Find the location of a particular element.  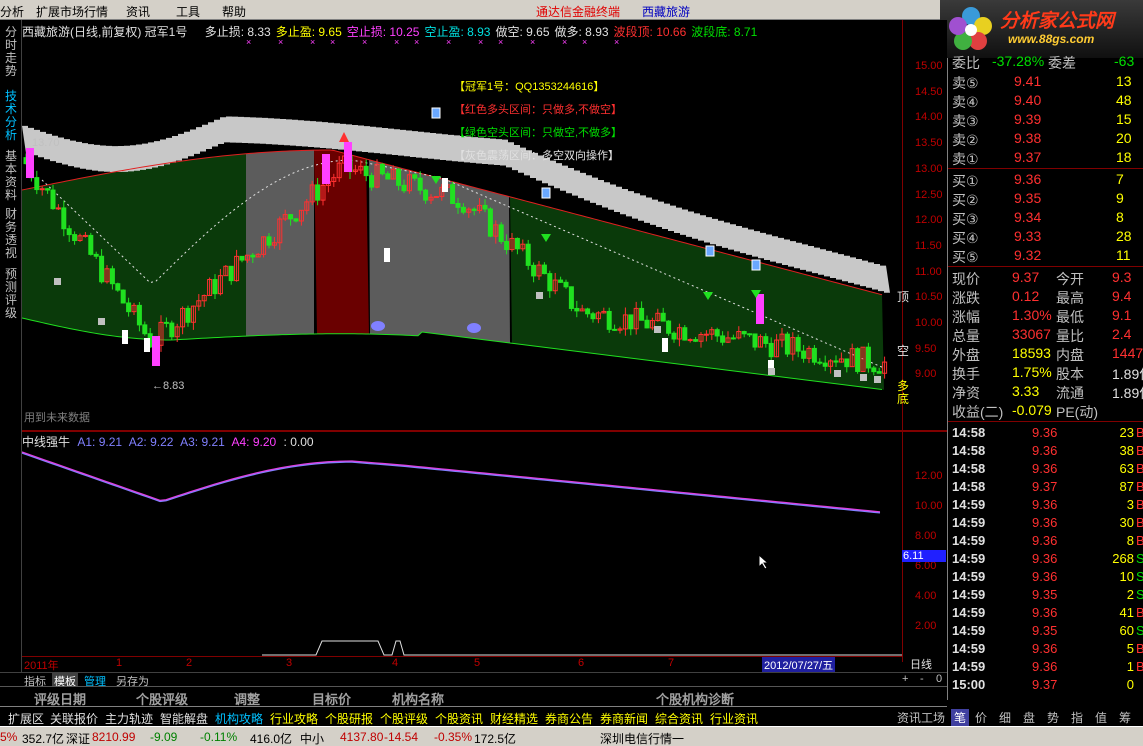

menu-help: 帮助 is located at coordinates (234, 11).